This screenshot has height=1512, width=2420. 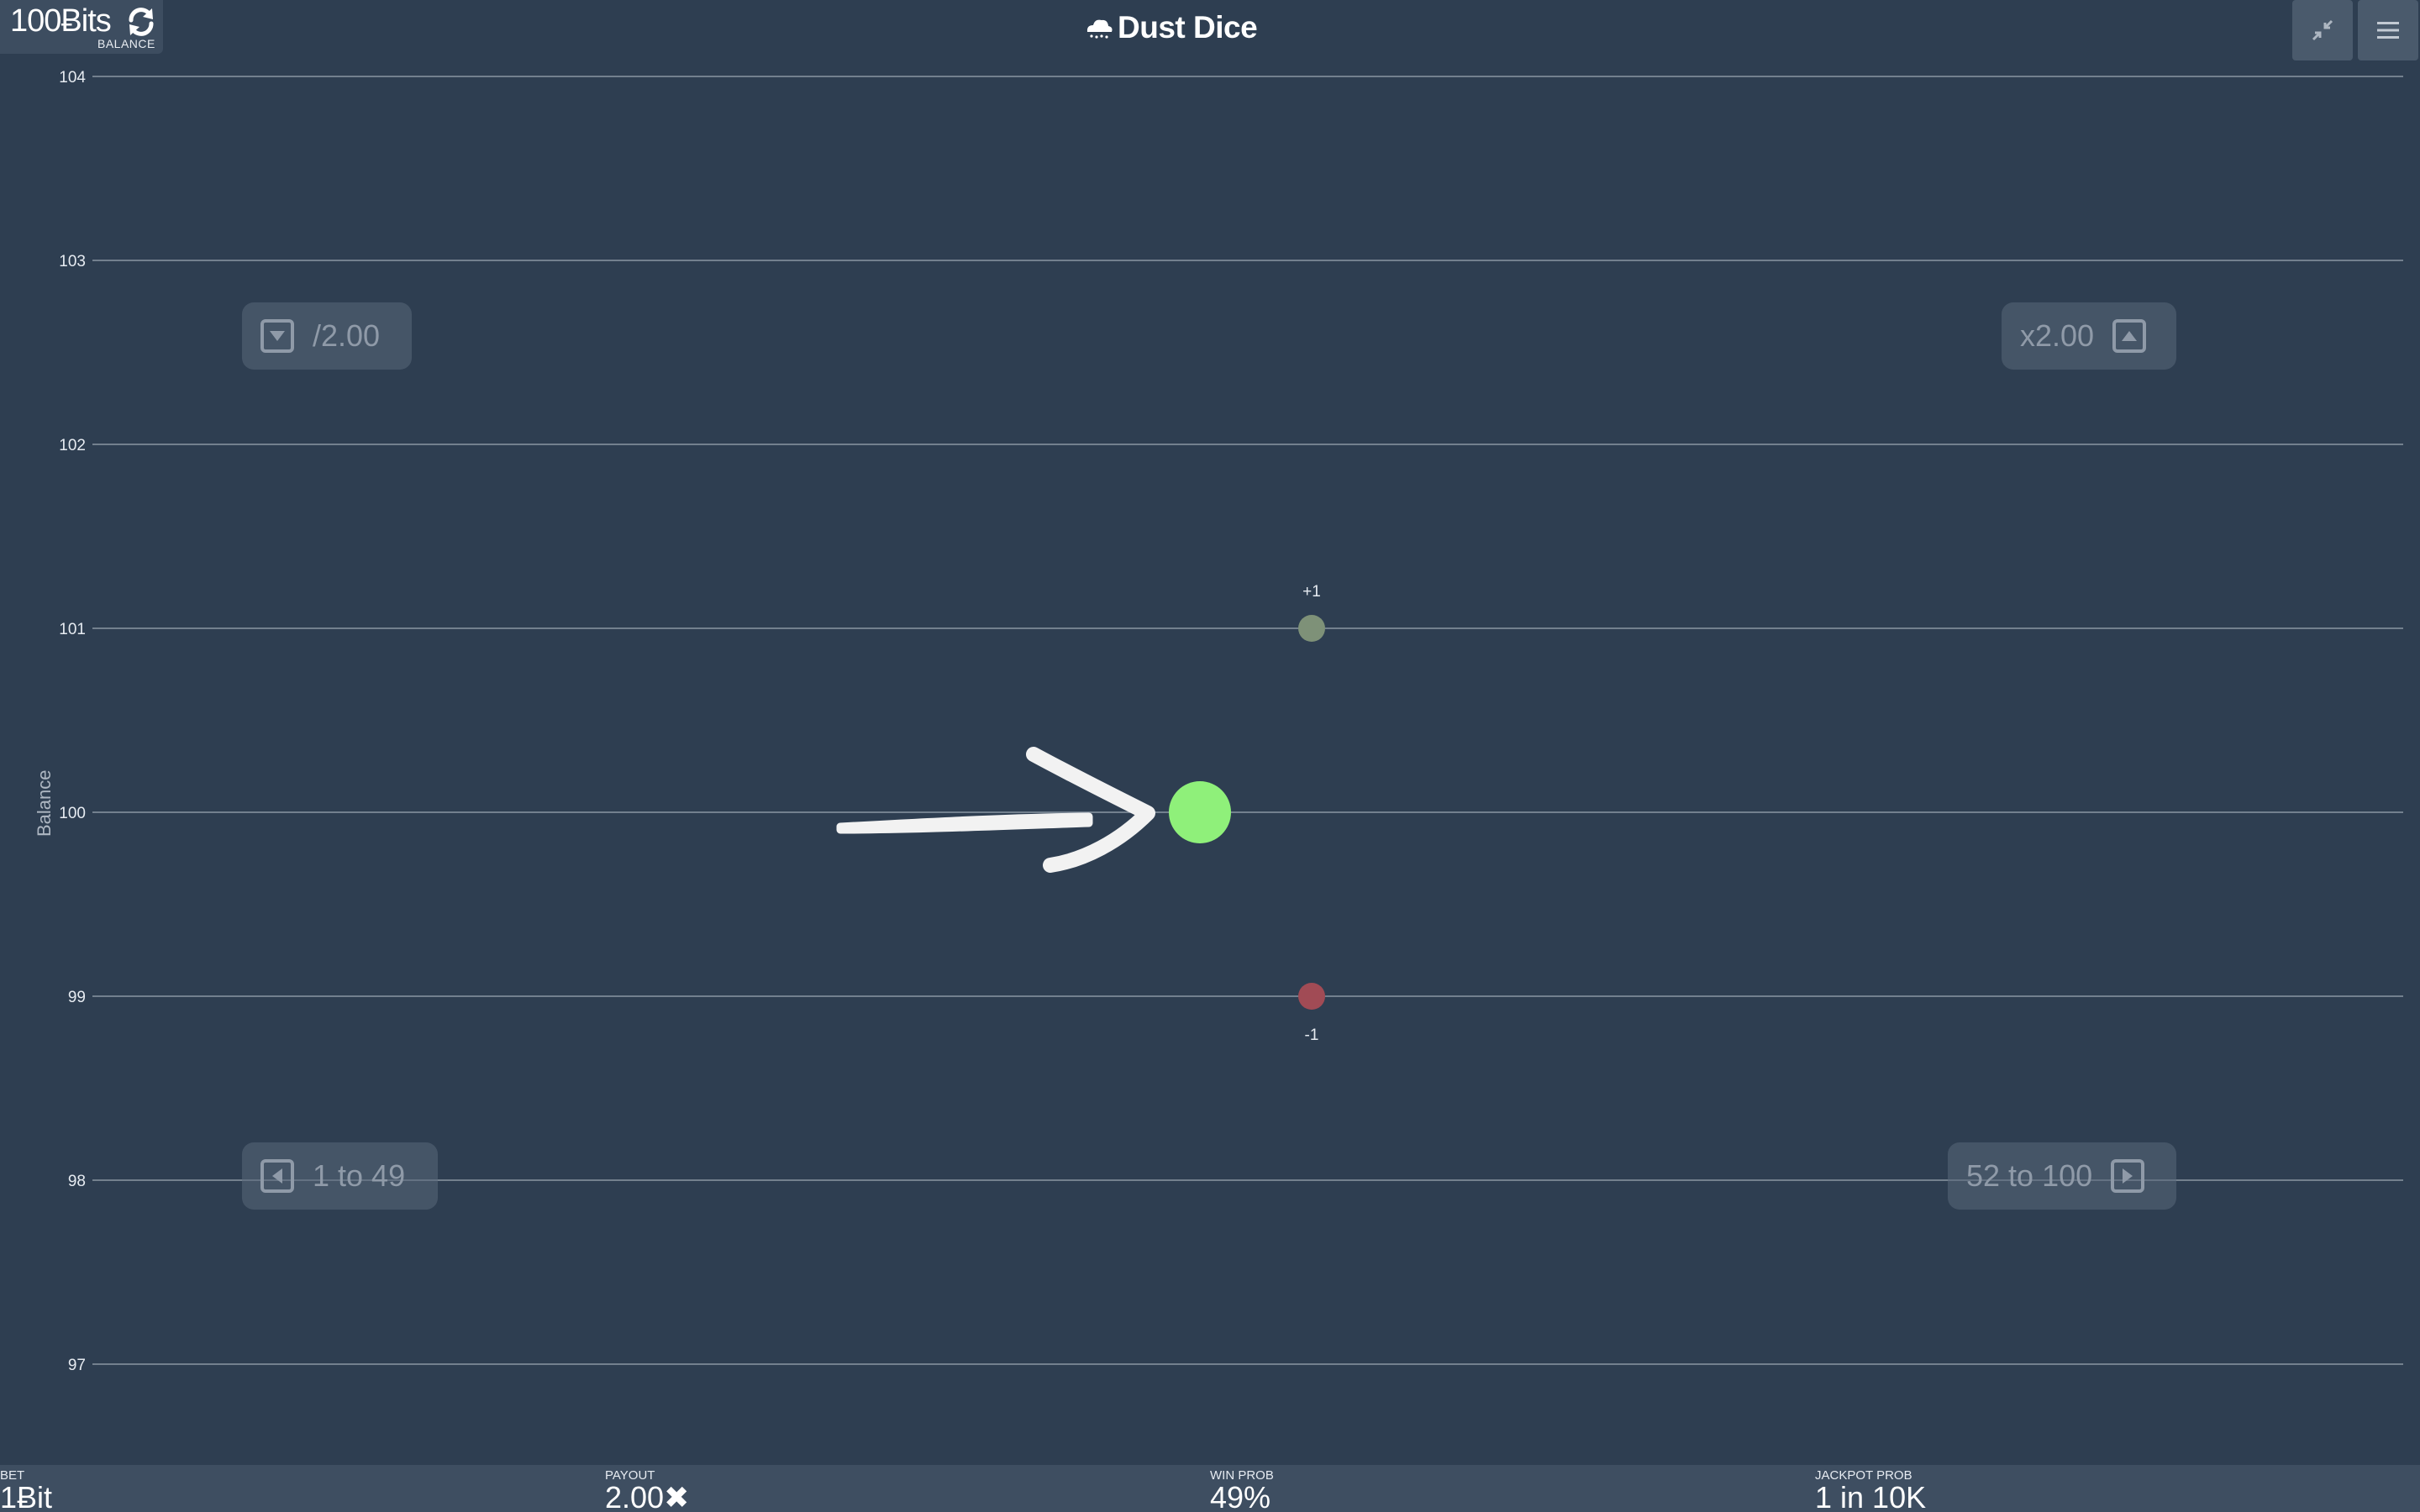 I want to click on loss-outcome-label: -1, so click(x=1312, y=1035).